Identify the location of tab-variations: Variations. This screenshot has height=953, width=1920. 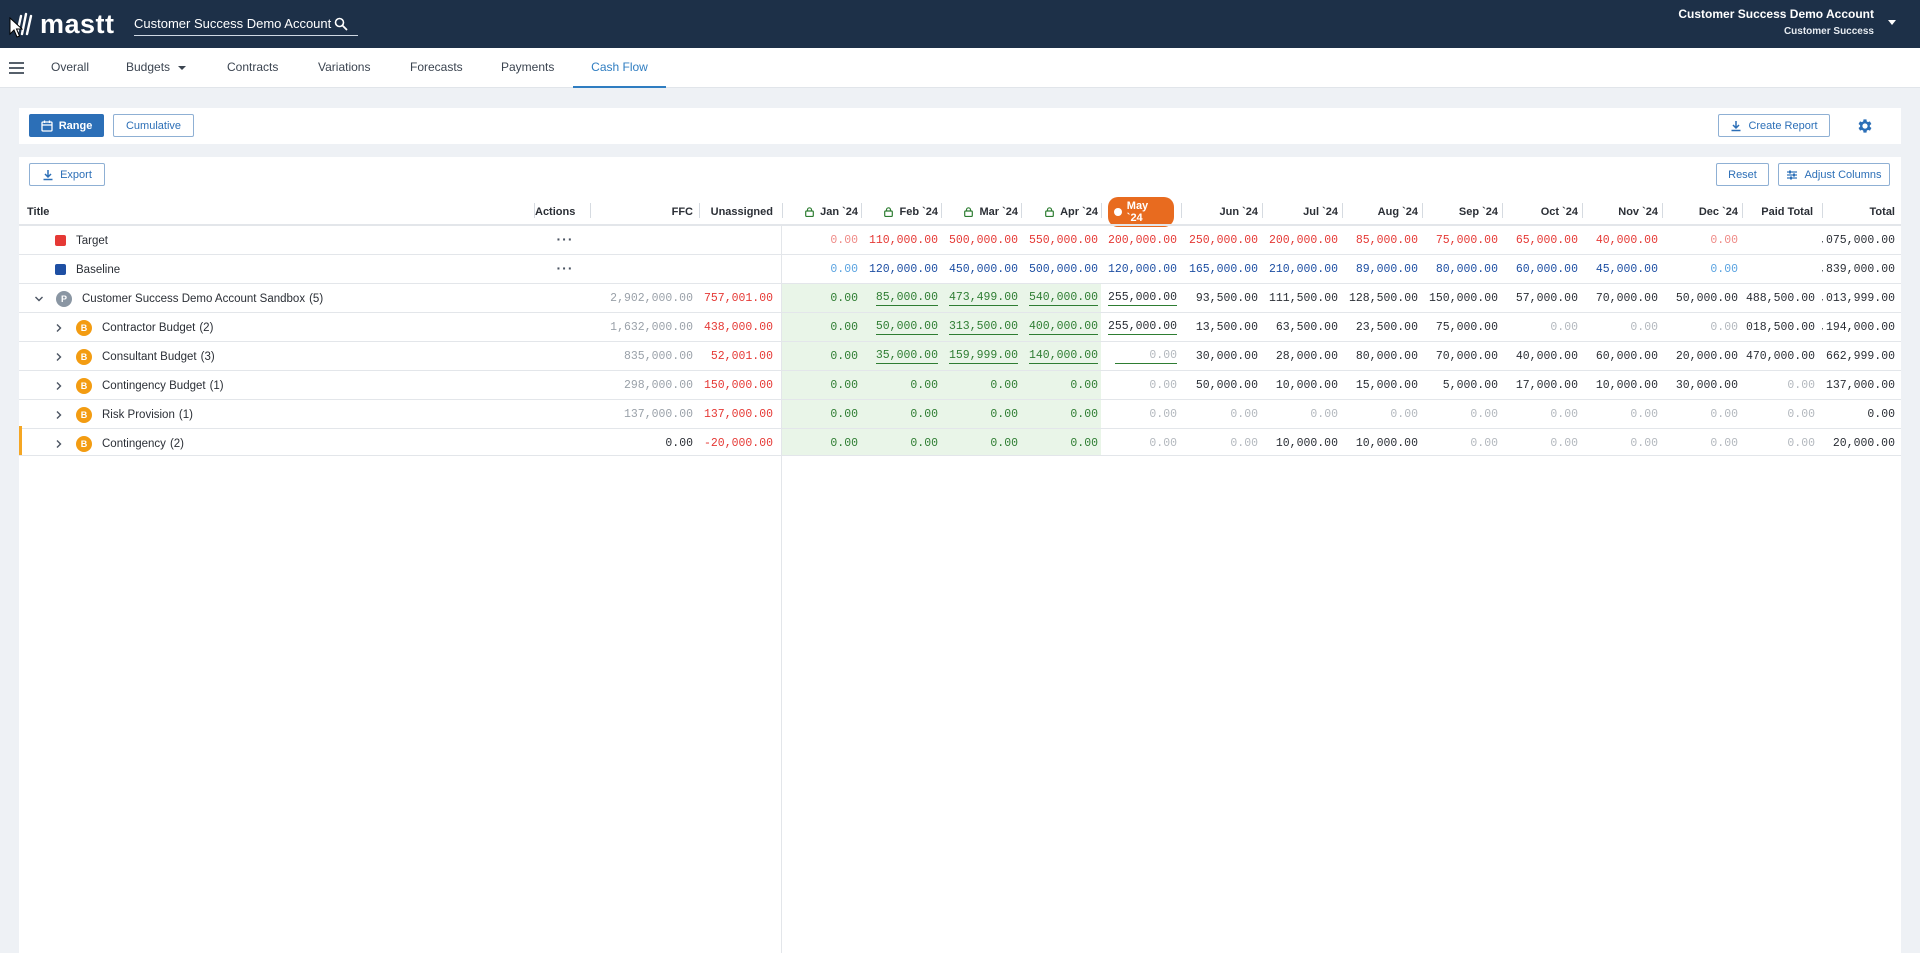
(344, 68).